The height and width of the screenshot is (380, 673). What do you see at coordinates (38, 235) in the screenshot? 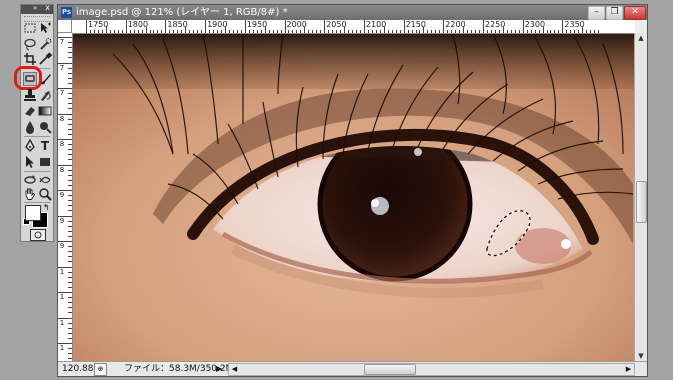
I see `quick-mask-button` at bounding box center [38, 235].